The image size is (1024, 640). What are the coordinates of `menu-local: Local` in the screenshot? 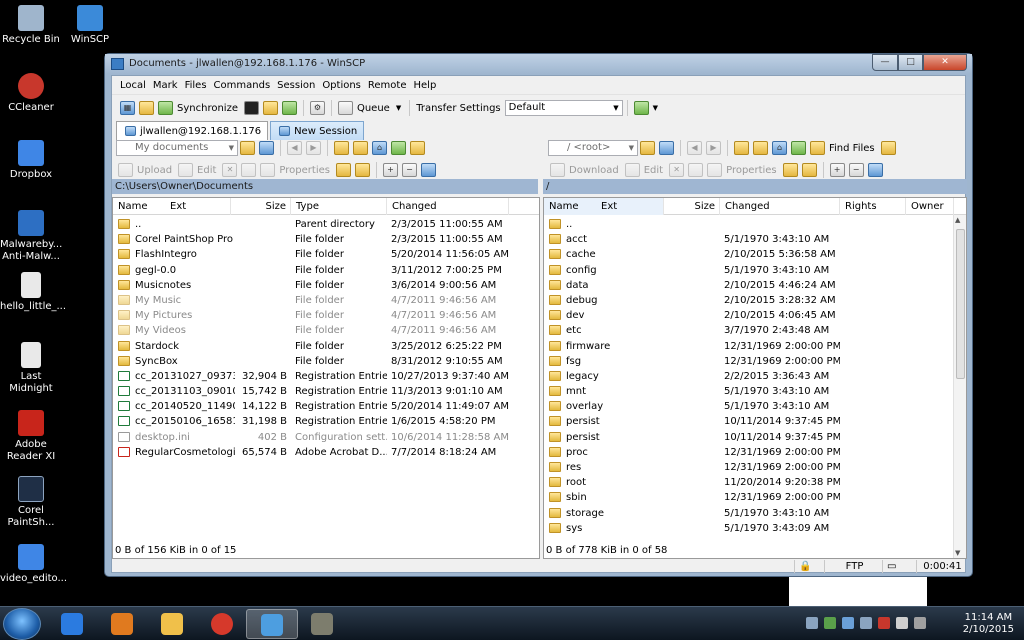 It's located at (133, 85).